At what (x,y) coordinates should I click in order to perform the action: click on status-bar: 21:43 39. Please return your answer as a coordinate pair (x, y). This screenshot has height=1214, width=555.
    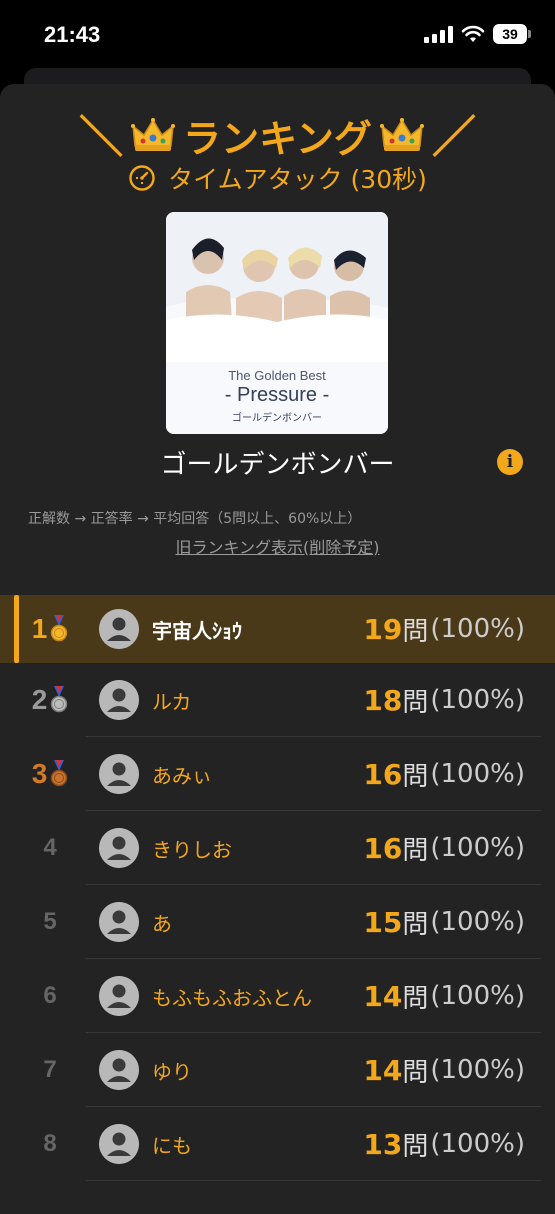
    Looking at the image, I should click on (277, 35).